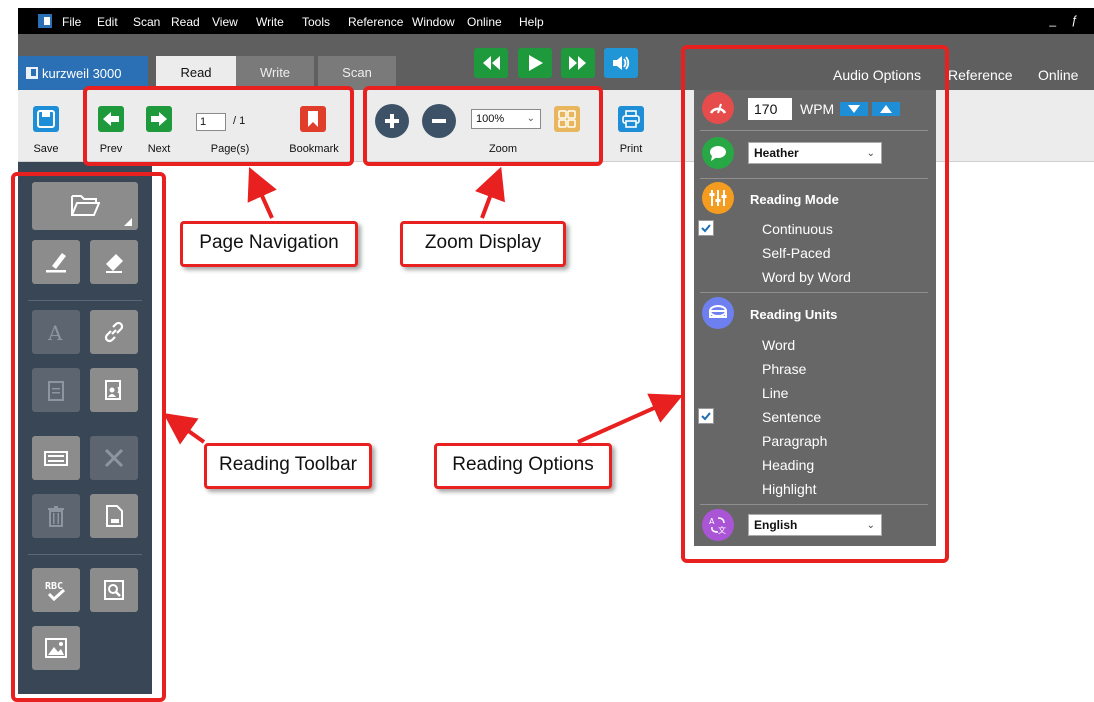 The width and height of the screenshot is (1094, 702). Describe the element at coordinates (630, 418) in the screenshot. I see `reading-options-arrow` at that location.